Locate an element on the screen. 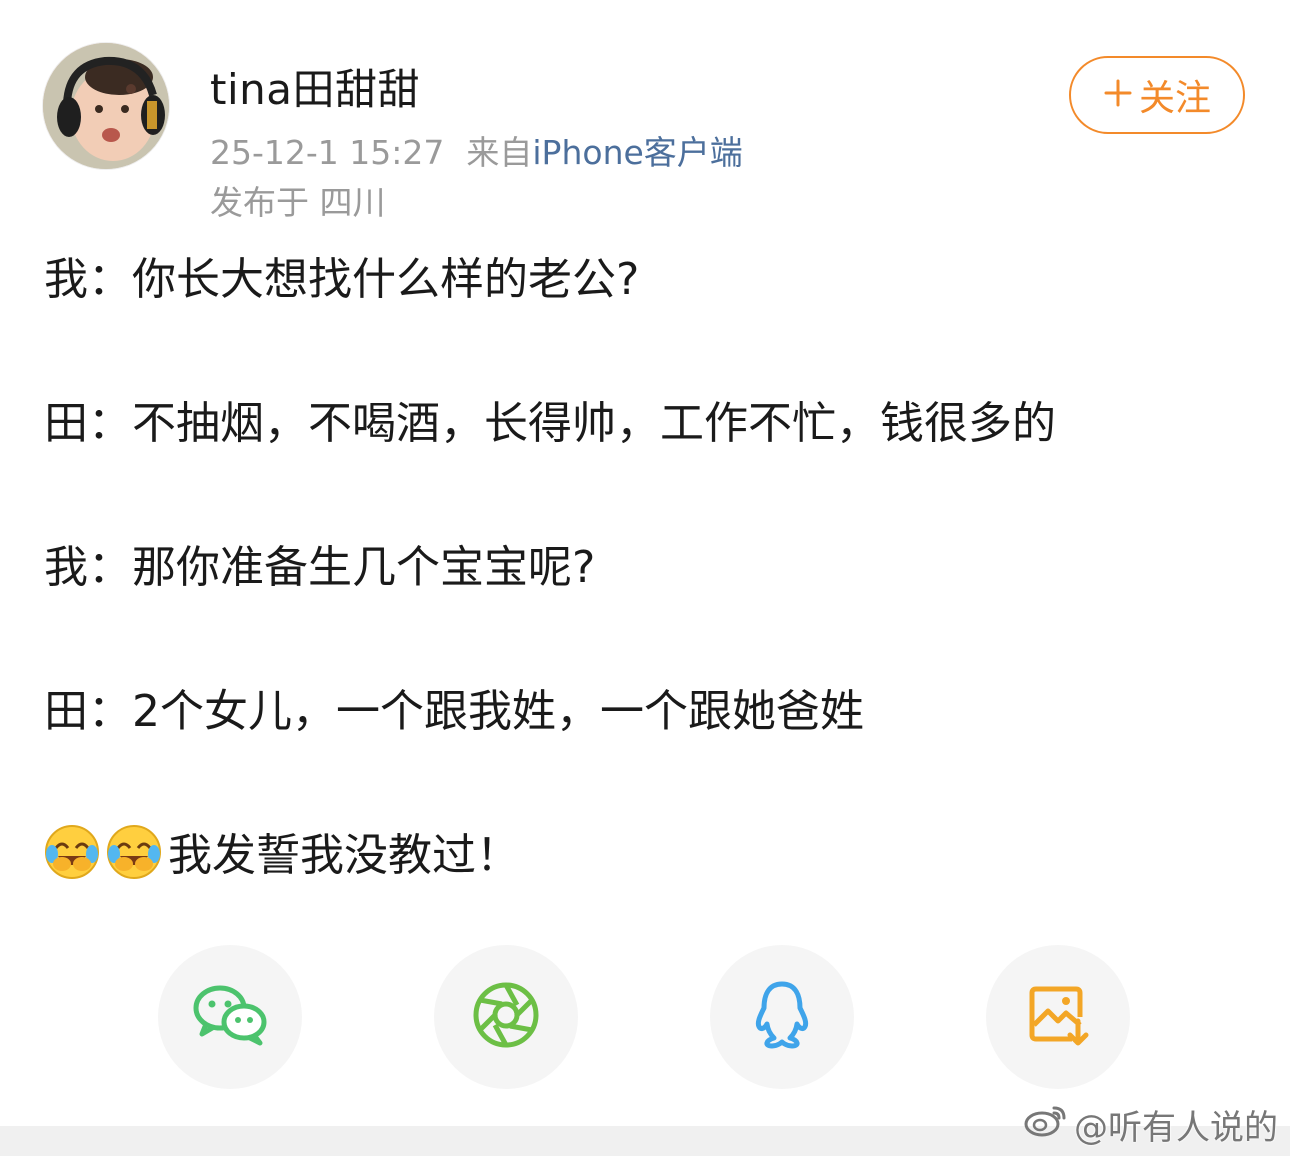 This screenshot has height=1156, width=1290. post-last-line: 我发誓我没教过！ is located at coordinates (649, 856).